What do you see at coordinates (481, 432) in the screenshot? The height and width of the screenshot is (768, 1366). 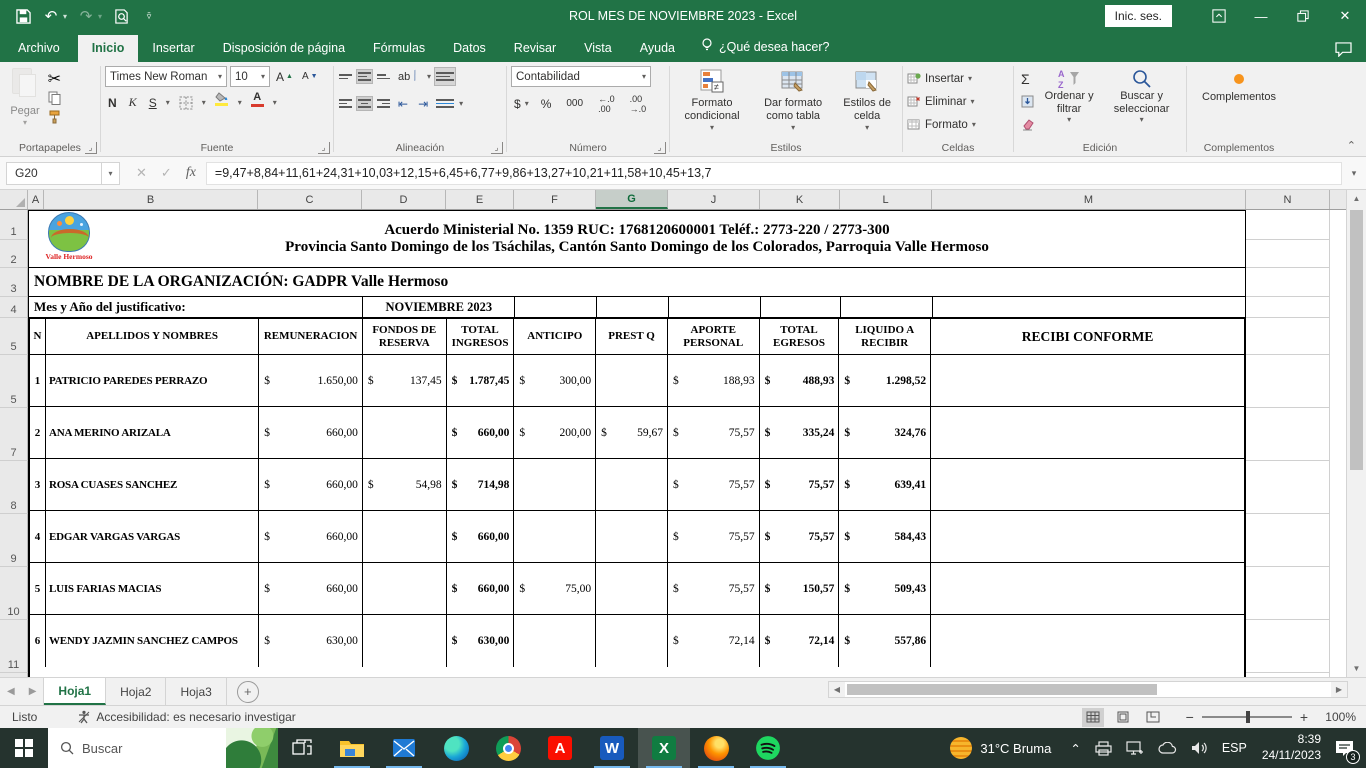 I see `cell-total_ingresos-2: $660,00` at bounding box center [481, 432].